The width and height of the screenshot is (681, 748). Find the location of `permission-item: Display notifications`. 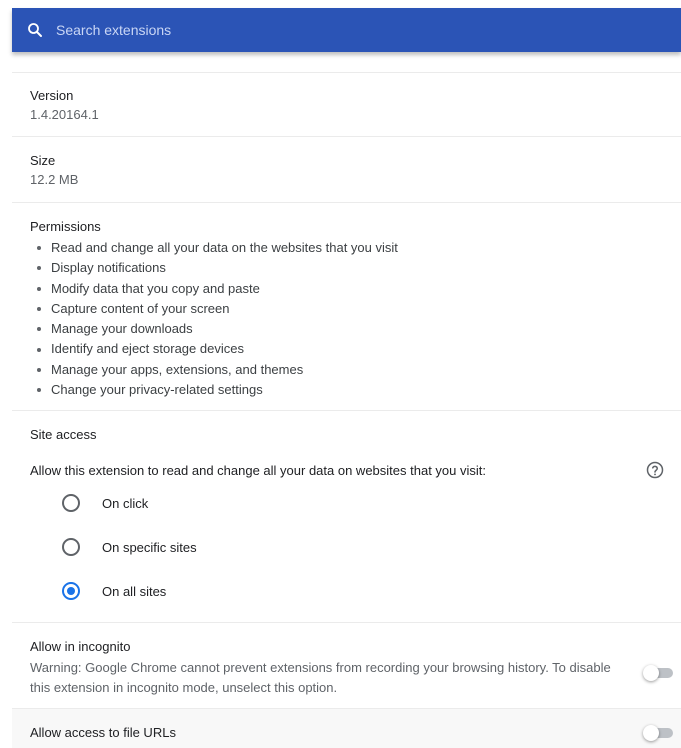

permission-item: Display notifications is located at coordinates (346, 268).